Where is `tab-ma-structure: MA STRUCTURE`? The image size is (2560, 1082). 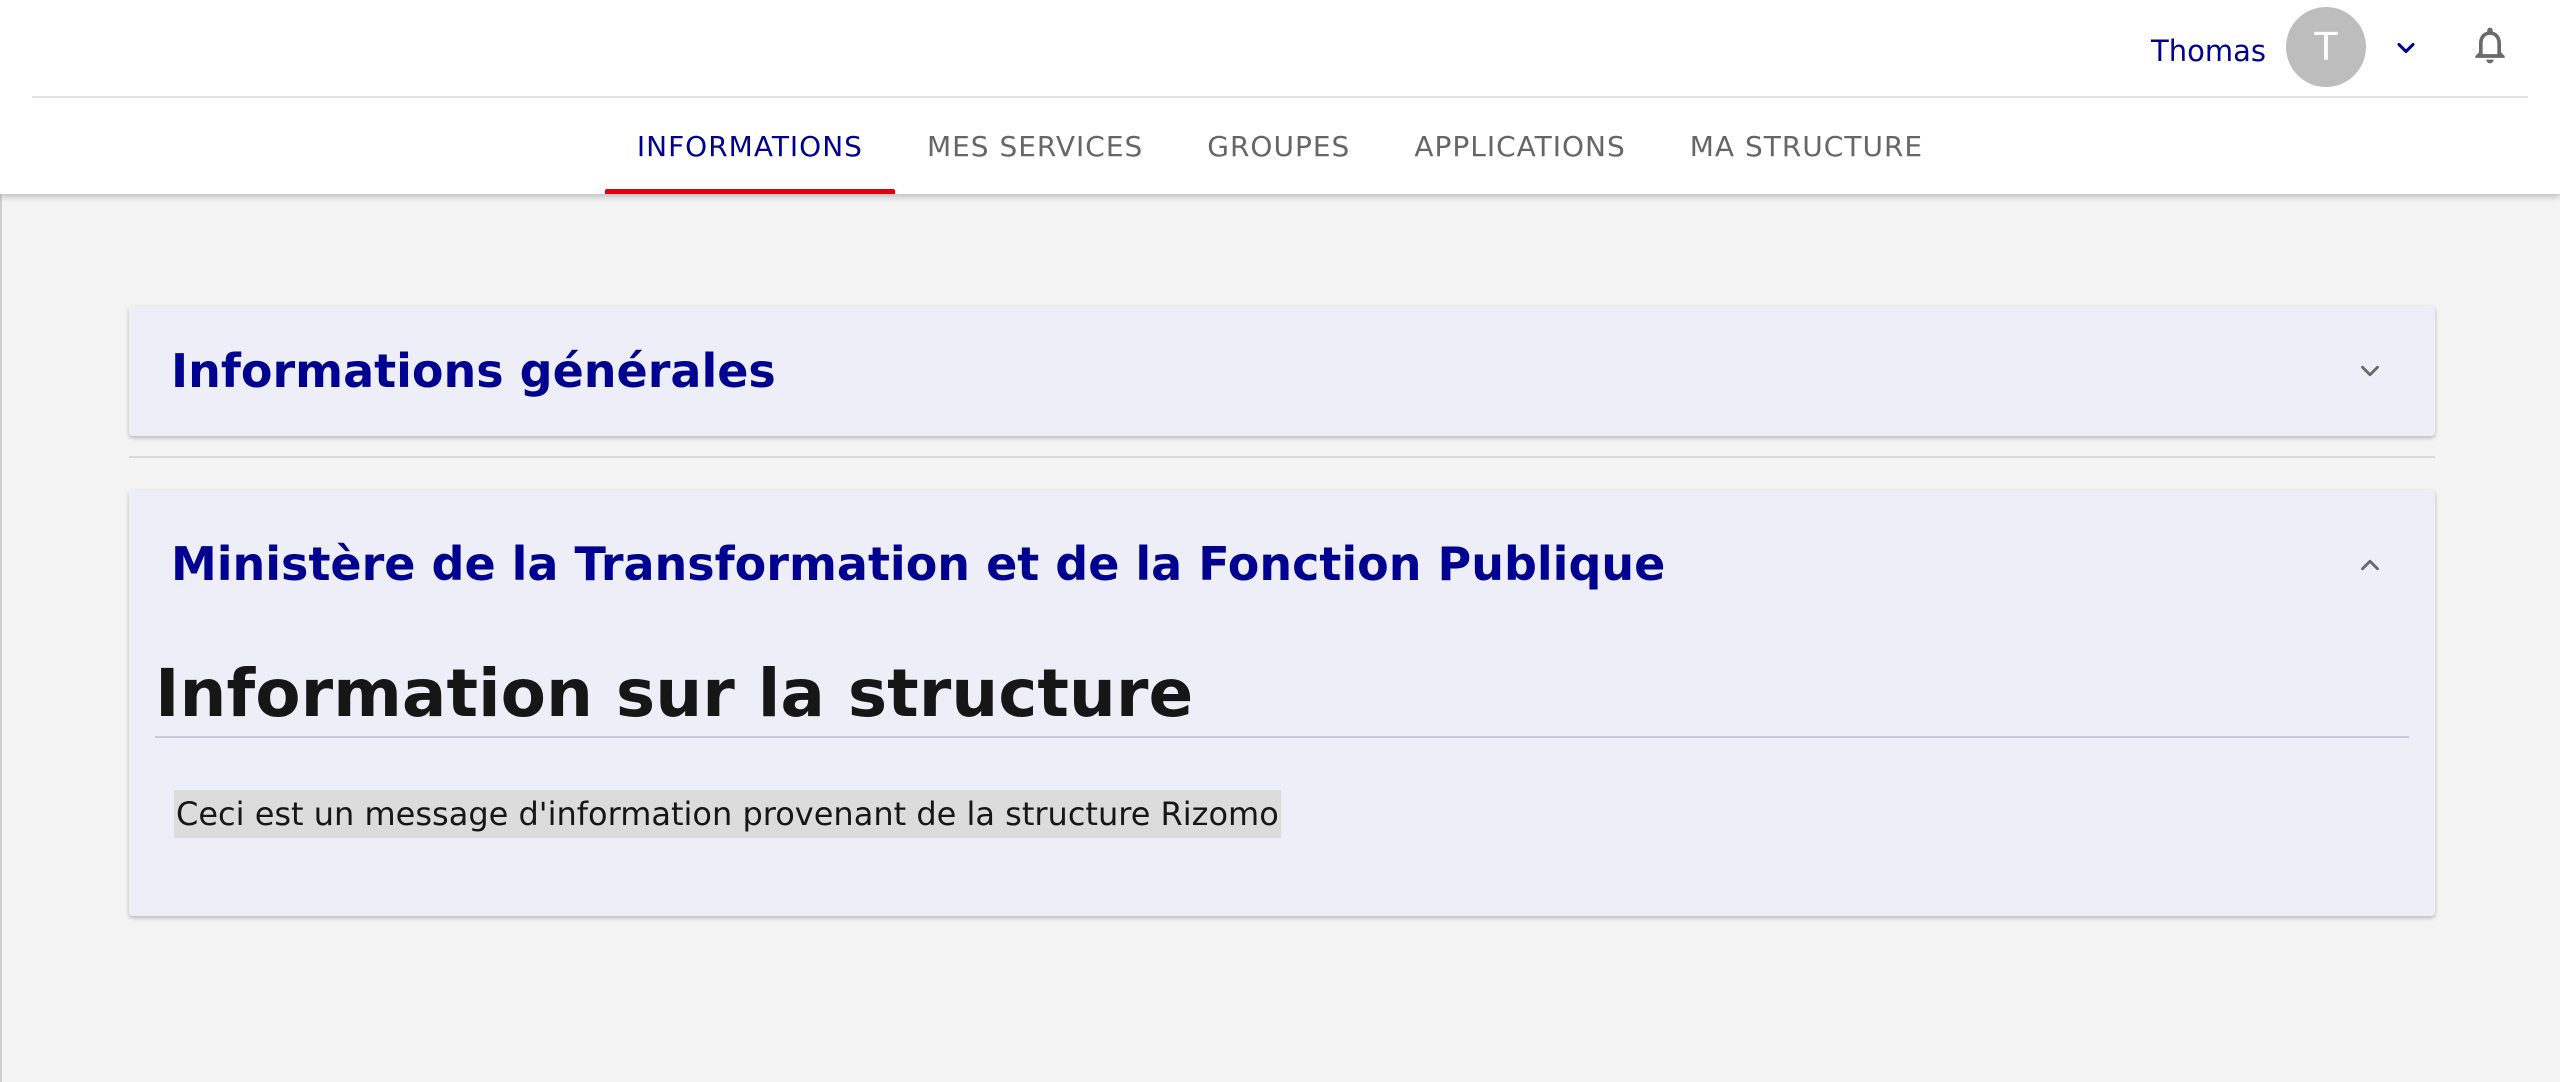 tab-ma-structure: MA STRUCTURE is located at coordinates (1806, 146).